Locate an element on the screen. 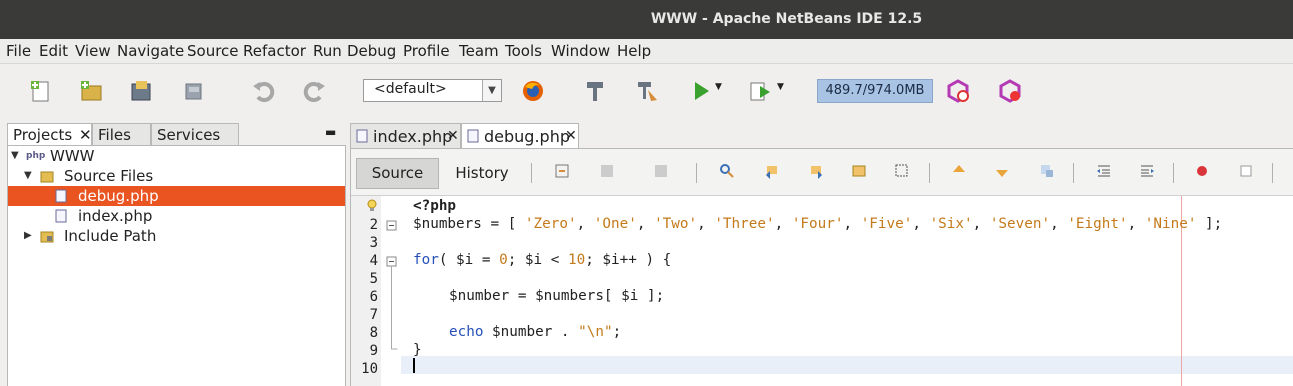 Image resolution: width=1293 pixels, height=386 pixels. menu-source: Source is located at coordinates (213, 51).